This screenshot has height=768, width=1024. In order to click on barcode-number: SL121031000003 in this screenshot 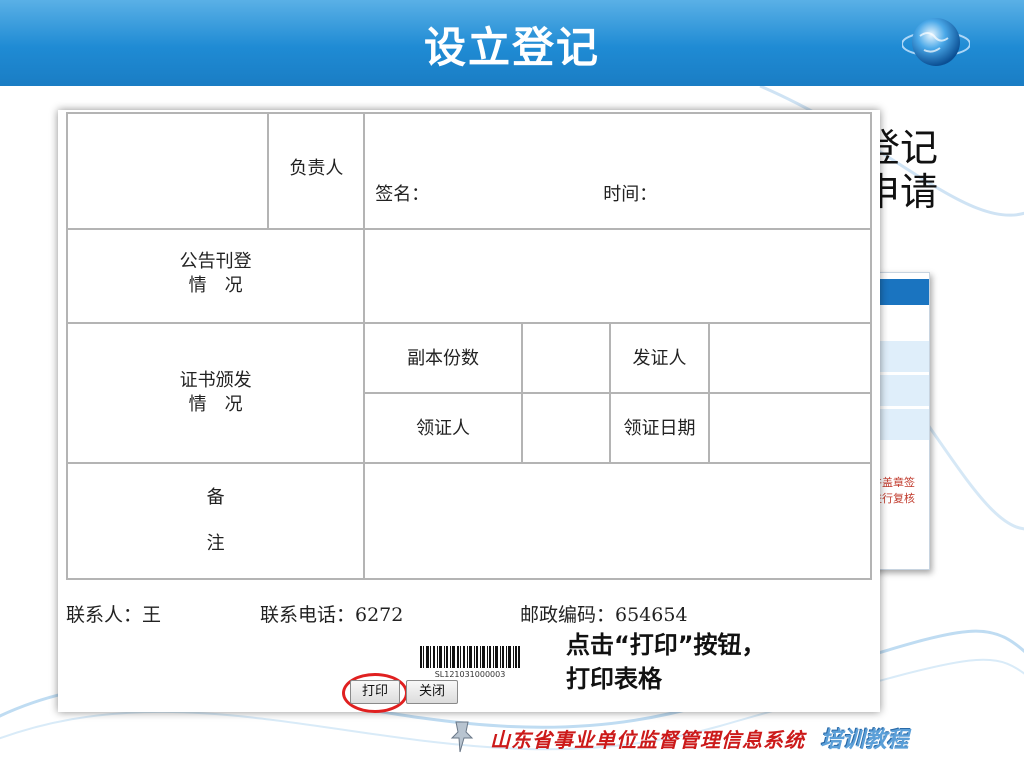, I will do `click(470, 674)`.